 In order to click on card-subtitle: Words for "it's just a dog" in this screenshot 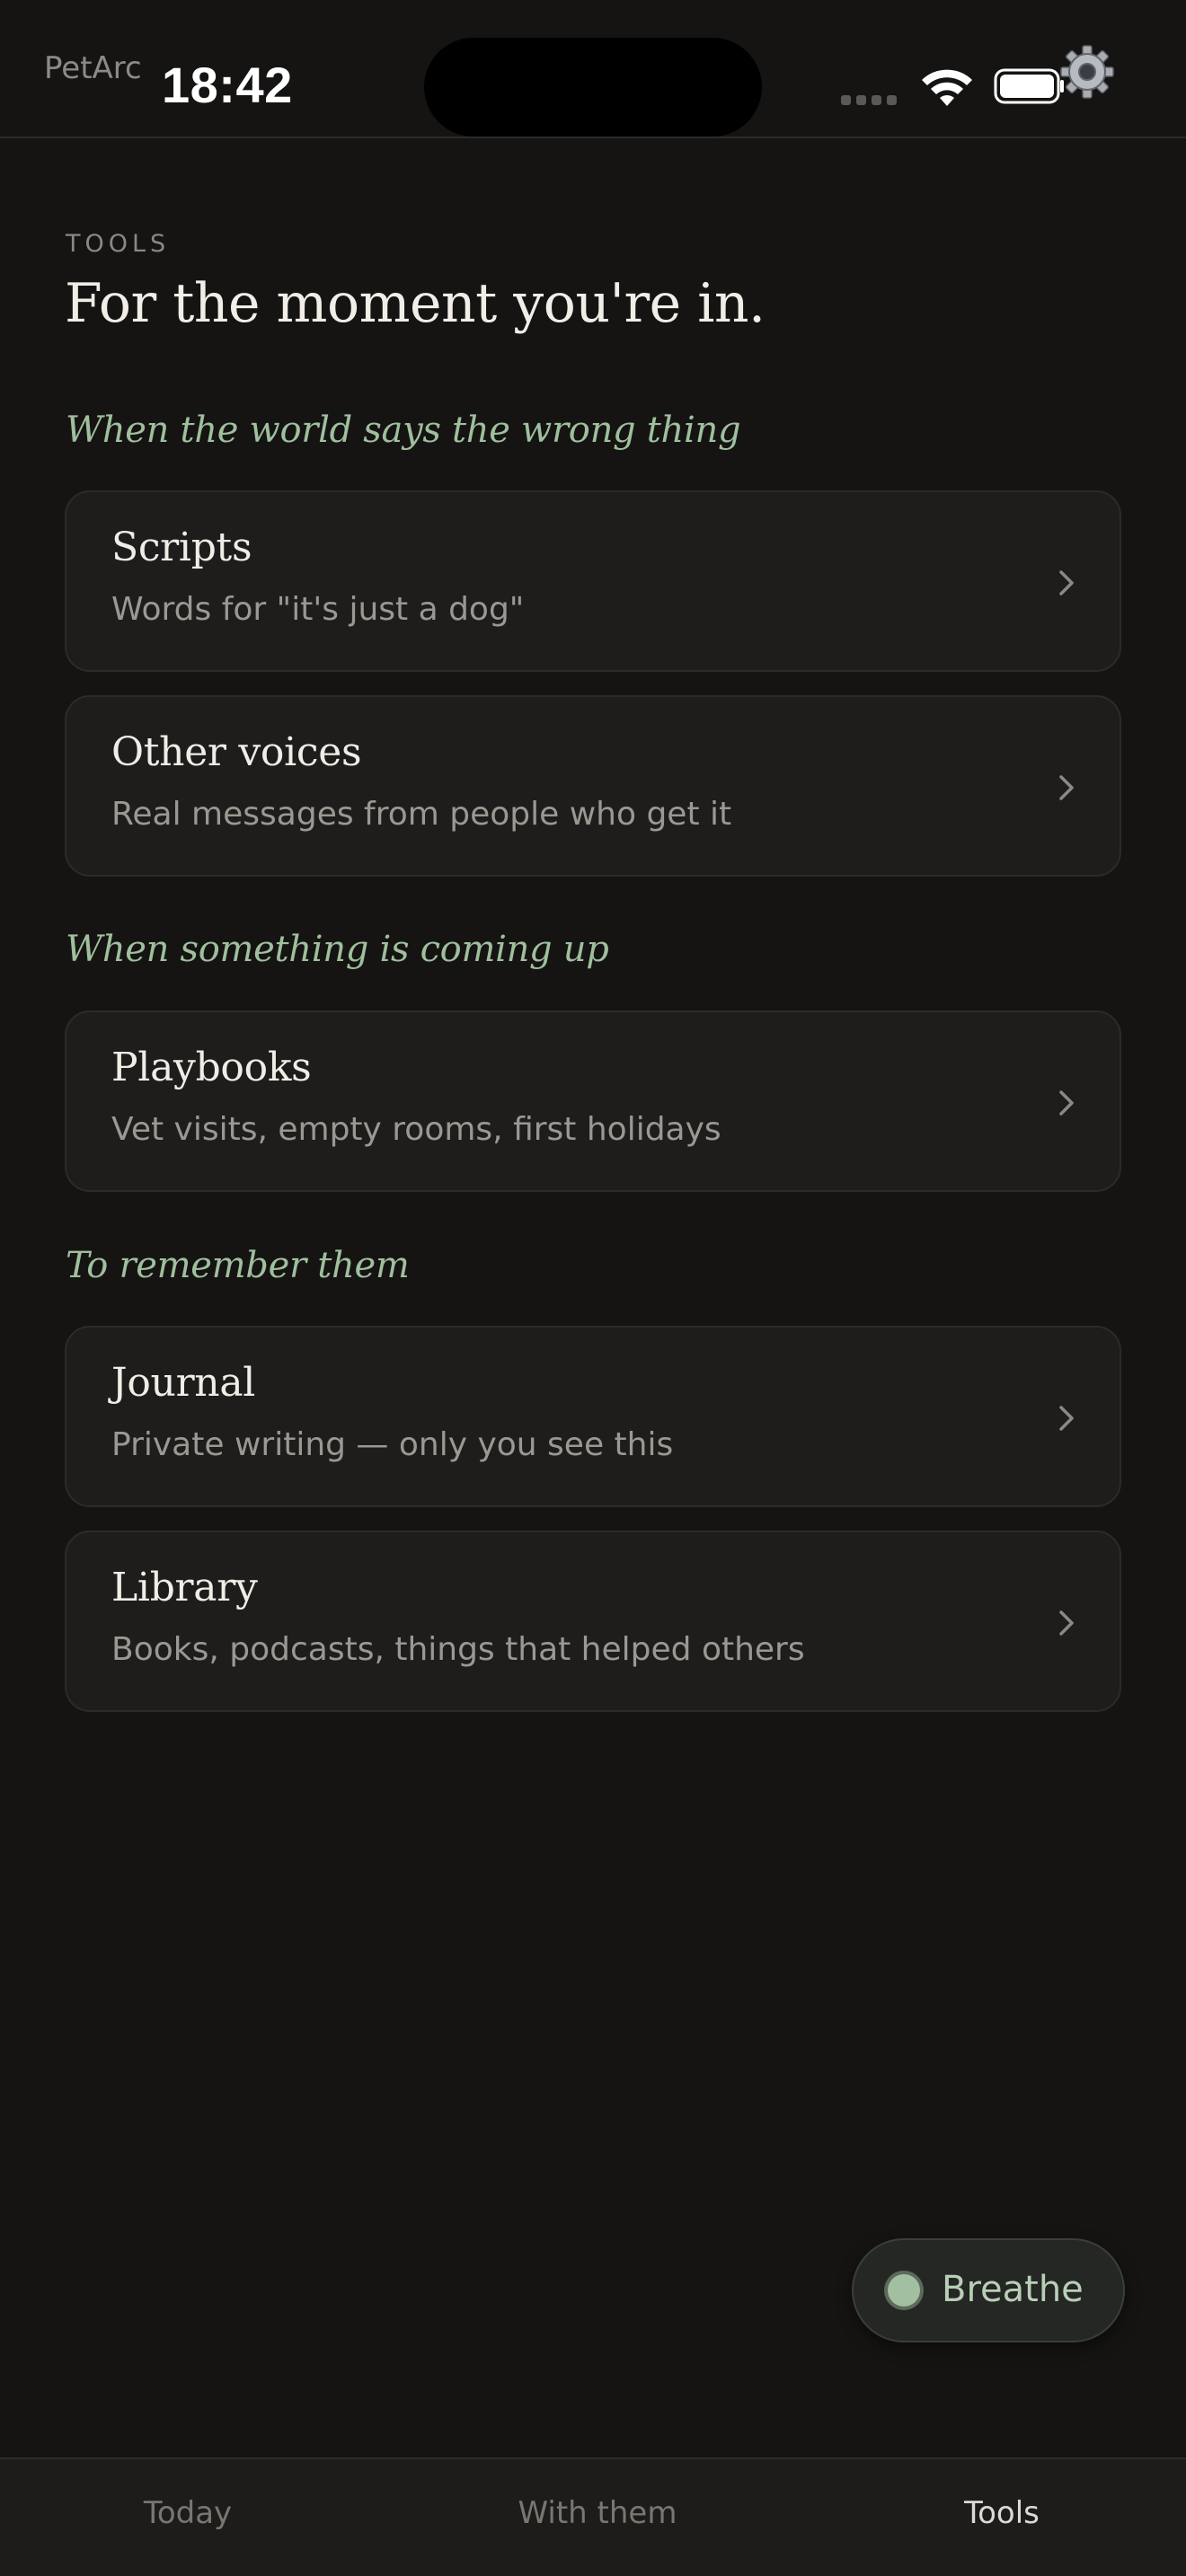, I will do `click(318, 609)`.